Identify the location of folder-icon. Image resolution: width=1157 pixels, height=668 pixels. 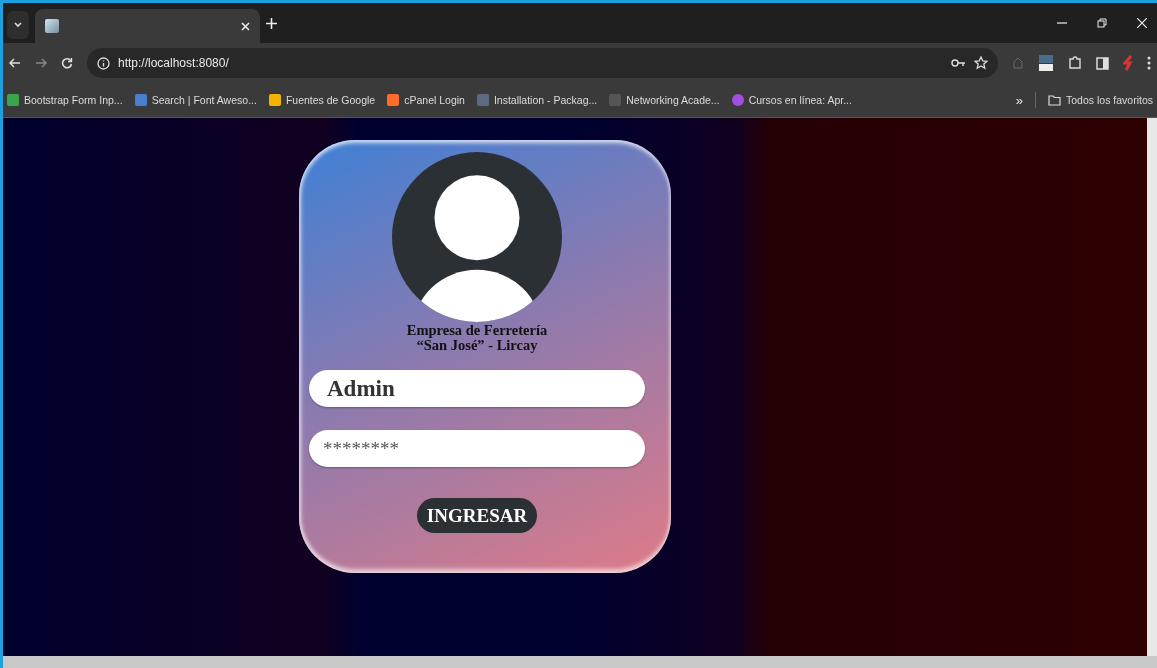
(1055, 100).